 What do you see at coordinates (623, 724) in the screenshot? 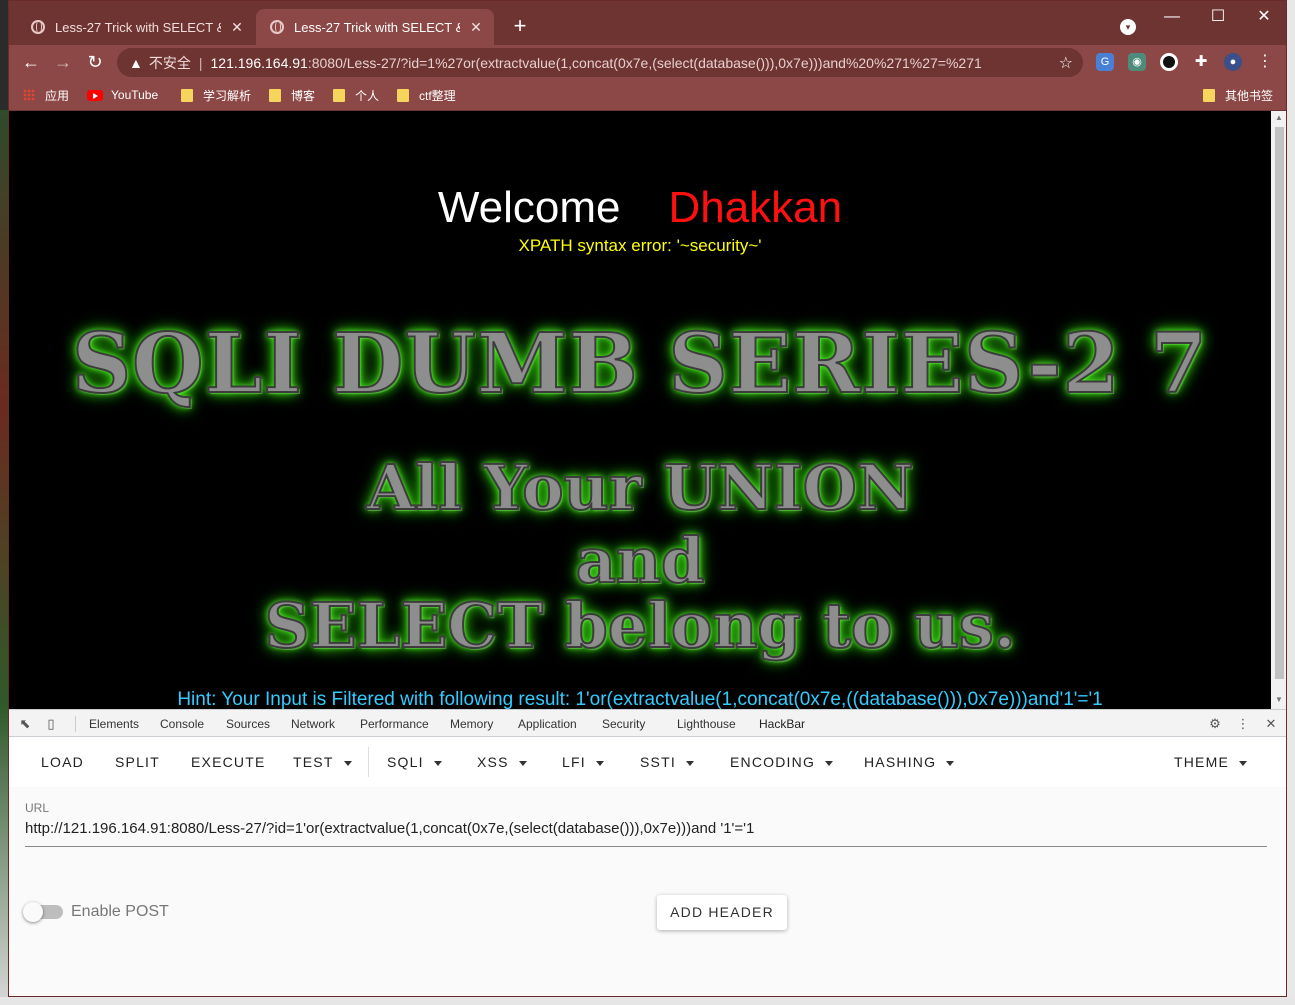
I see `tab-security: Security` at bounding box center [623, 724].